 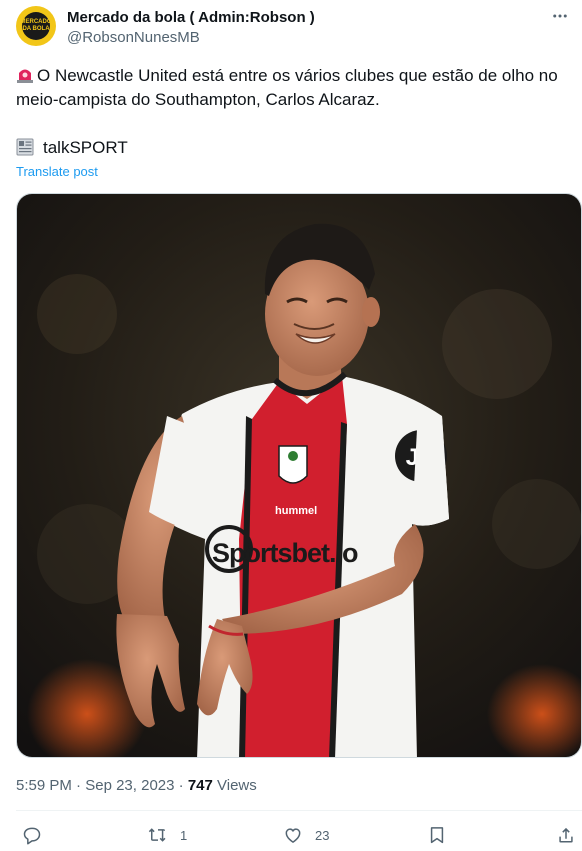 I want to click on avatar-logo: MERCADO DA BOLA, so click(x=36, y=26).